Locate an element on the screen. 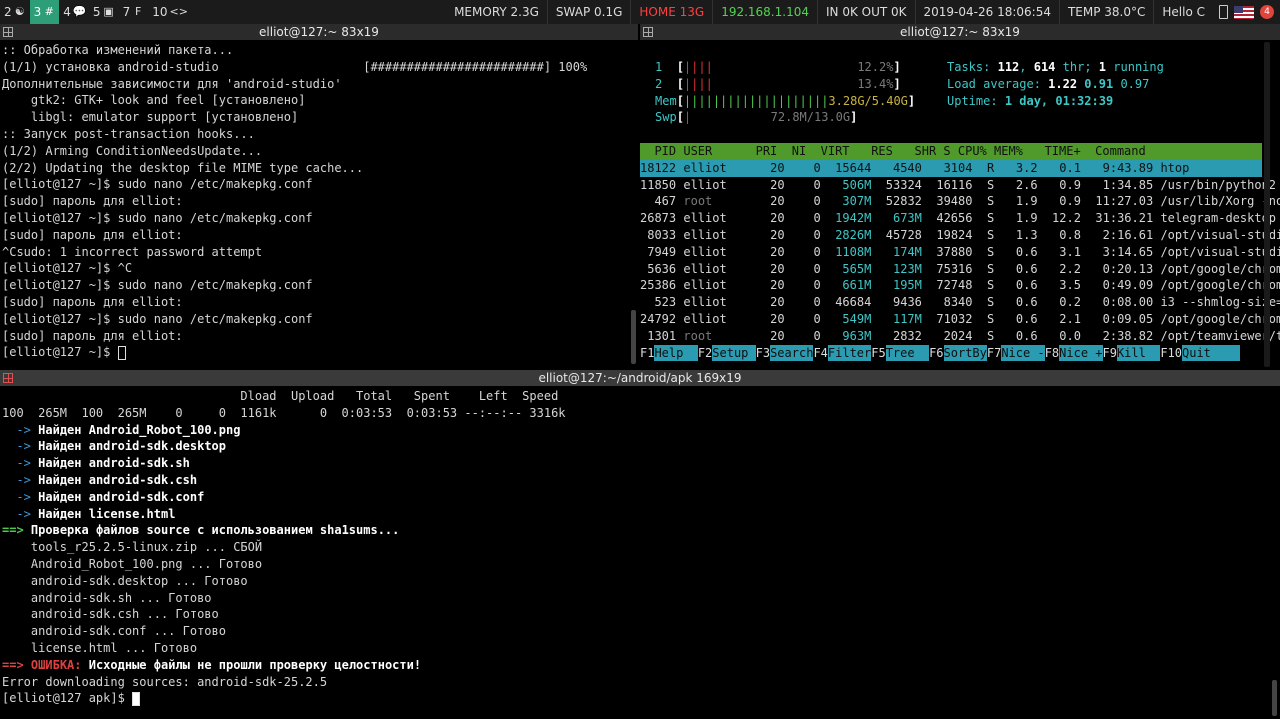 The image size is (1280, 719). error-label: ОШИБКА: is located at coordinates (56, 664).